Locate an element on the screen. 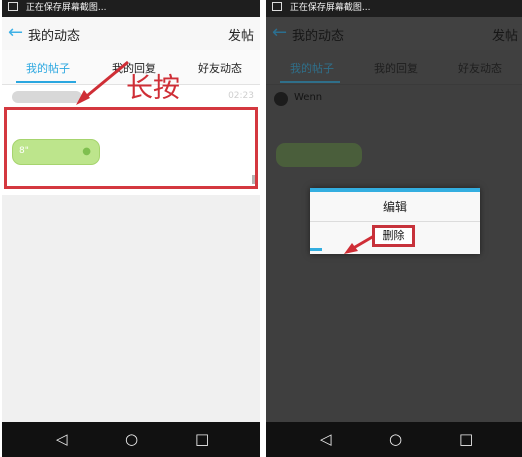  voice-message-bubble-dimmed is located at coordinates (319, 155).